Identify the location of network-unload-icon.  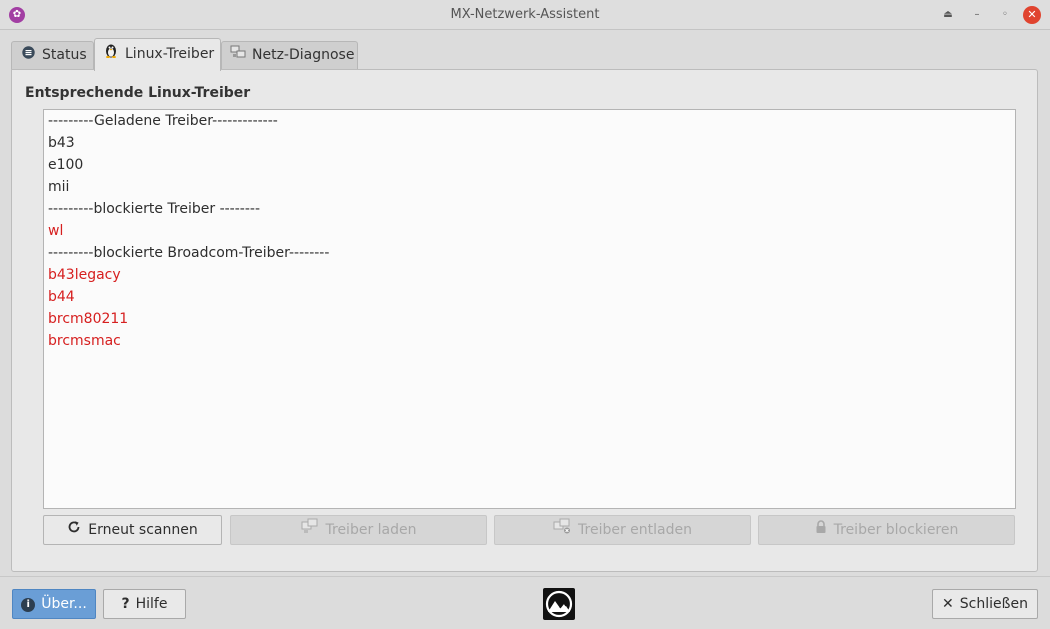
(562, 530).